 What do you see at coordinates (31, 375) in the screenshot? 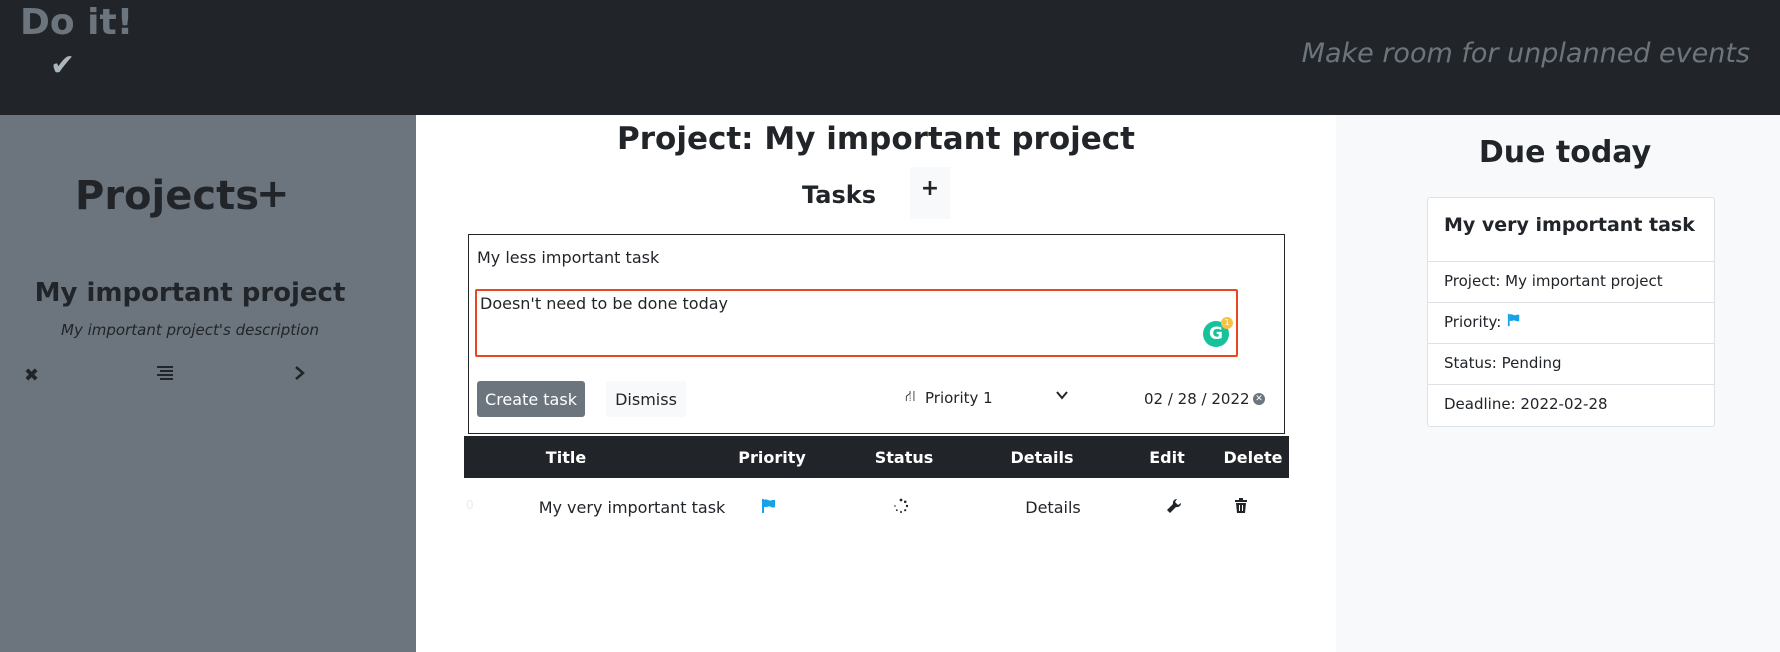
I see `close-icon: ✖` at bounding box center [31, 375].